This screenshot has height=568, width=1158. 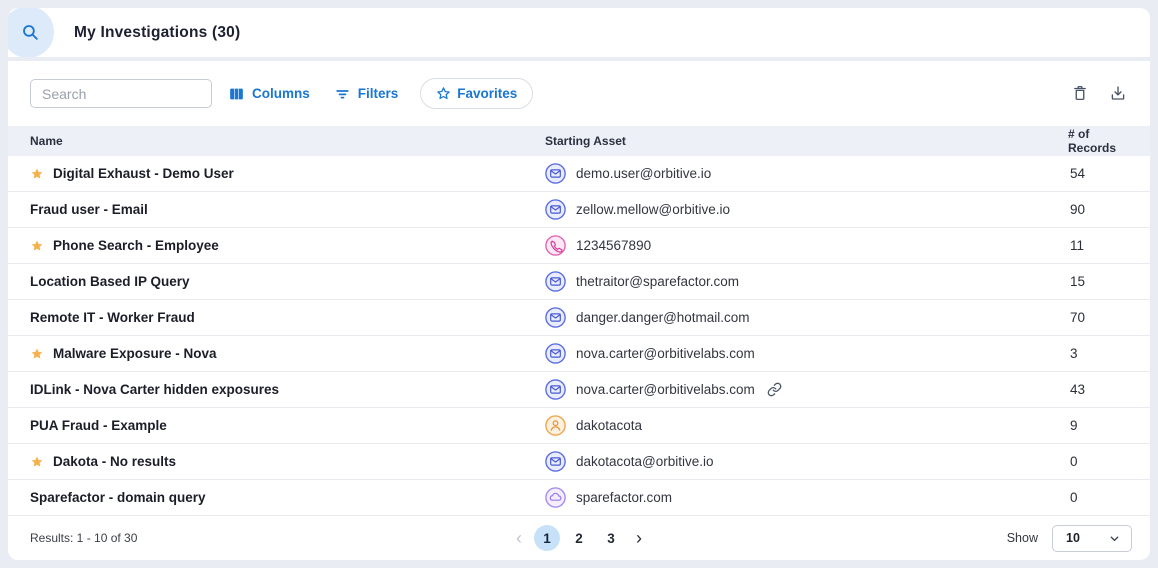 What do you see at coordinates (806, 209) in the screenshot?
I see `asset-cell: zellow.mellow@orbitive.io` at bounding box center [806, 209].